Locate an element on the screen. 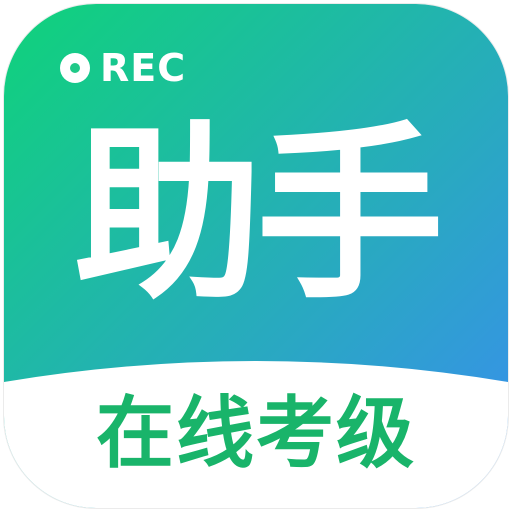  rec-badge: REC is located at coordinates (123, 68).